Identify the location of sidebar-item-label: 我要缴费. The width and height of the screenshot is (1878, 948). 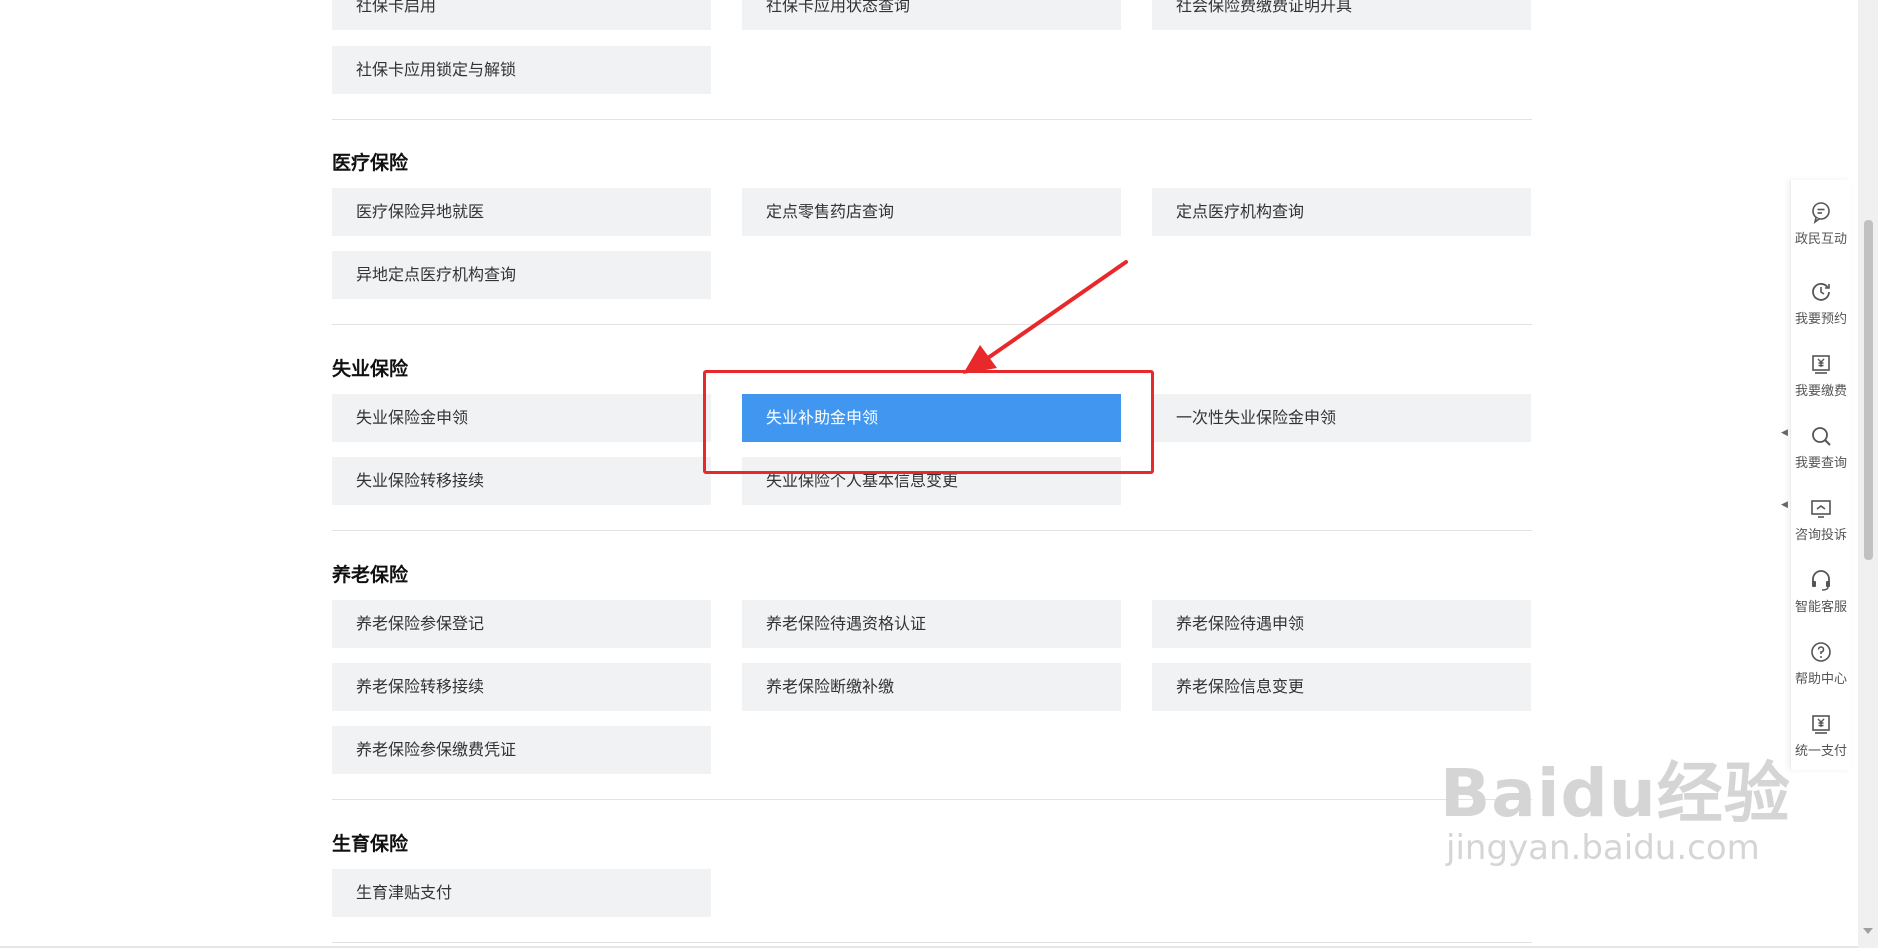
(1820, 391).